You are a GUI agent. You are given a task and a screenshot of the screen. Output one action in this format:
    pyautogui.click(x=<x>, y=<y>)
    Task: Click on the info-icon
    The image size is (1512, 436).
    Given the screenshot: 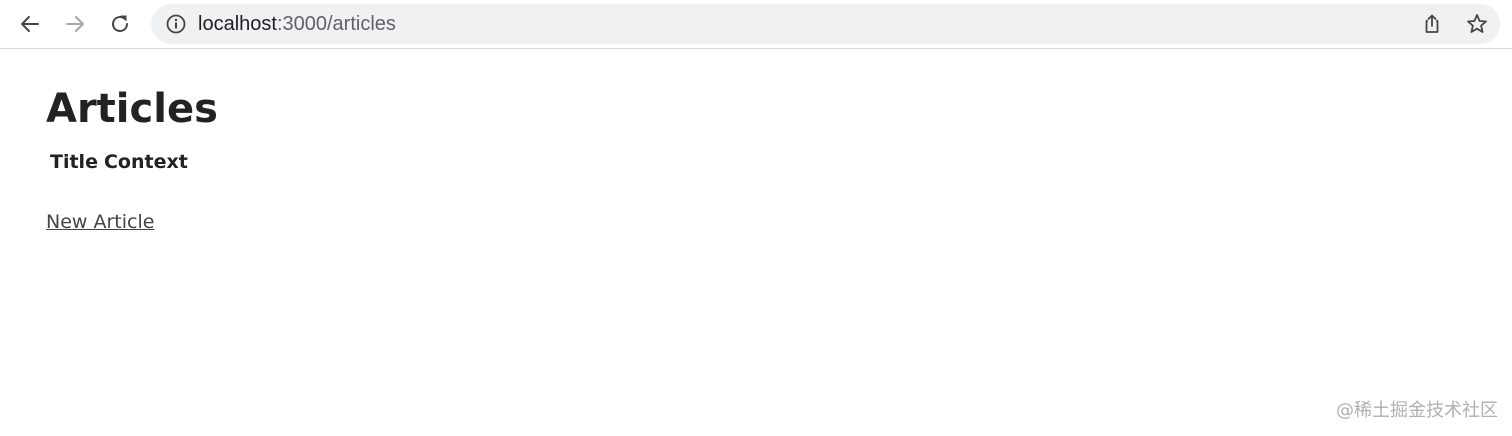 What is the action you would take?
    pyautogui.click(x=176, y=24)
    